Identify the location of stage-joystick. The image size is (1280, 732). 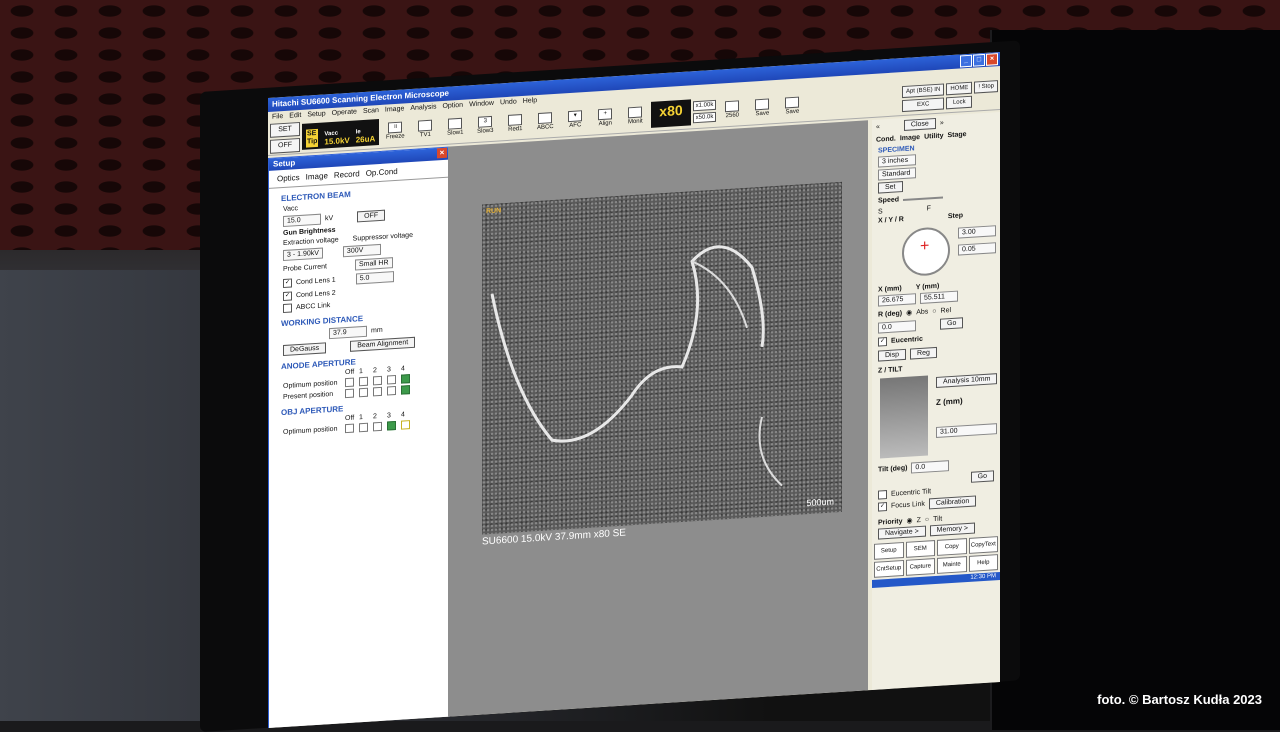
(926, 252).